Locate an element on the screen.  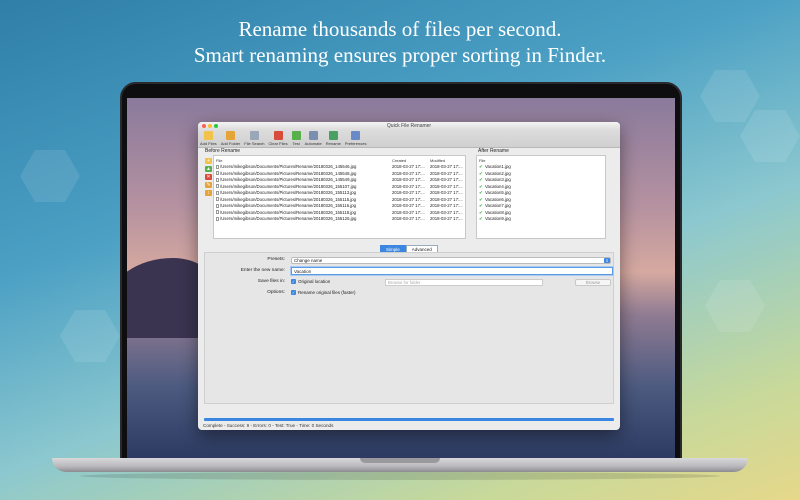
presets-select: Change name ⇕ is located at coordinates (451, 260).